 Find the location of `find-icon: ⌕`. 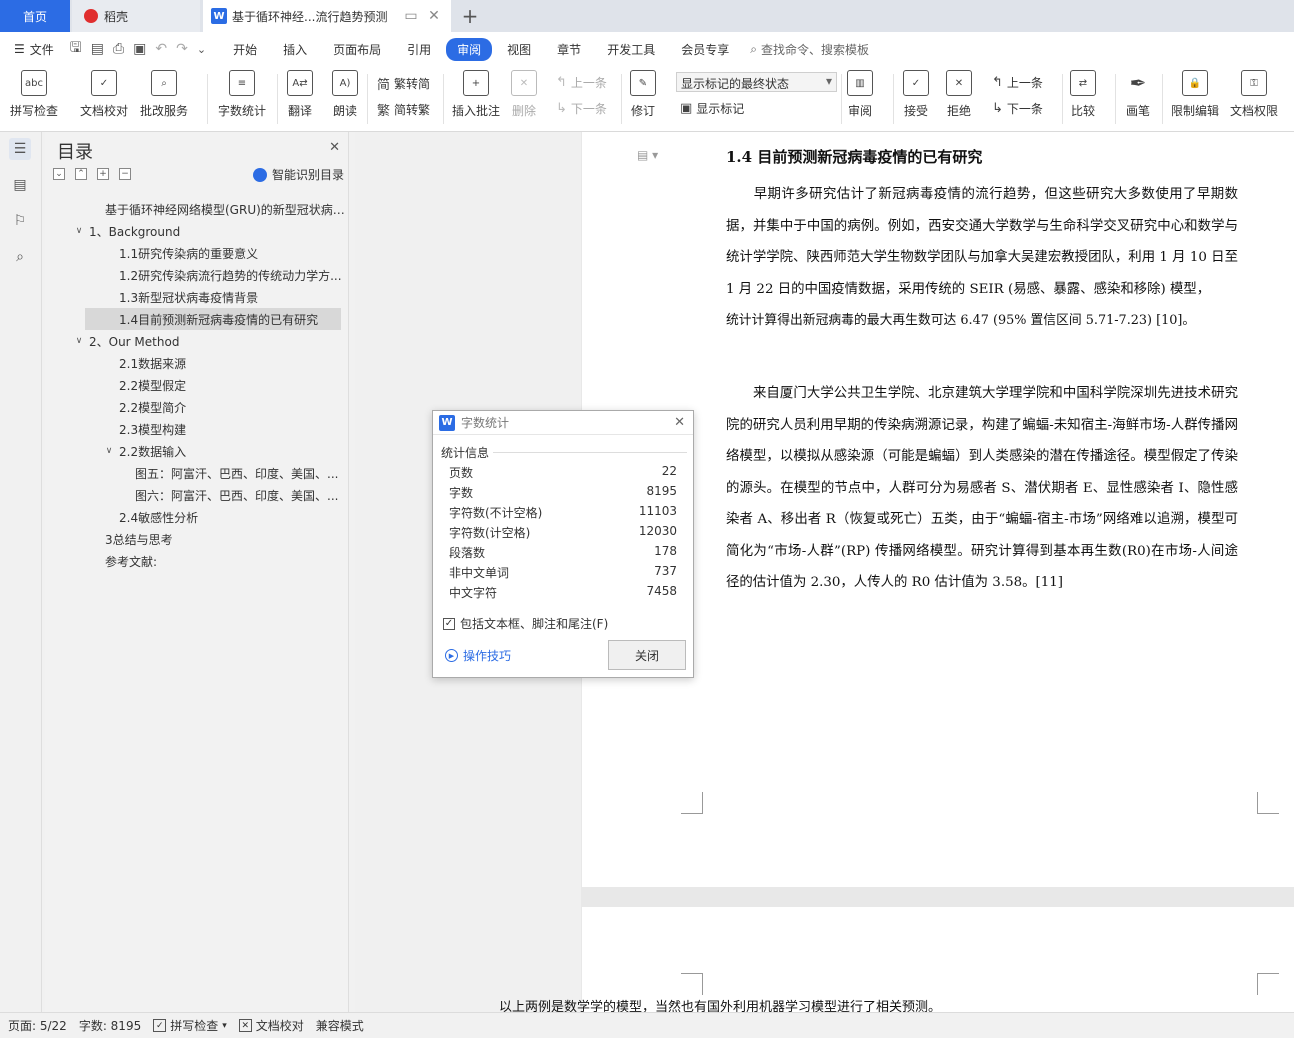

find-icon: ⌕ is located at coordinates (20, 257).